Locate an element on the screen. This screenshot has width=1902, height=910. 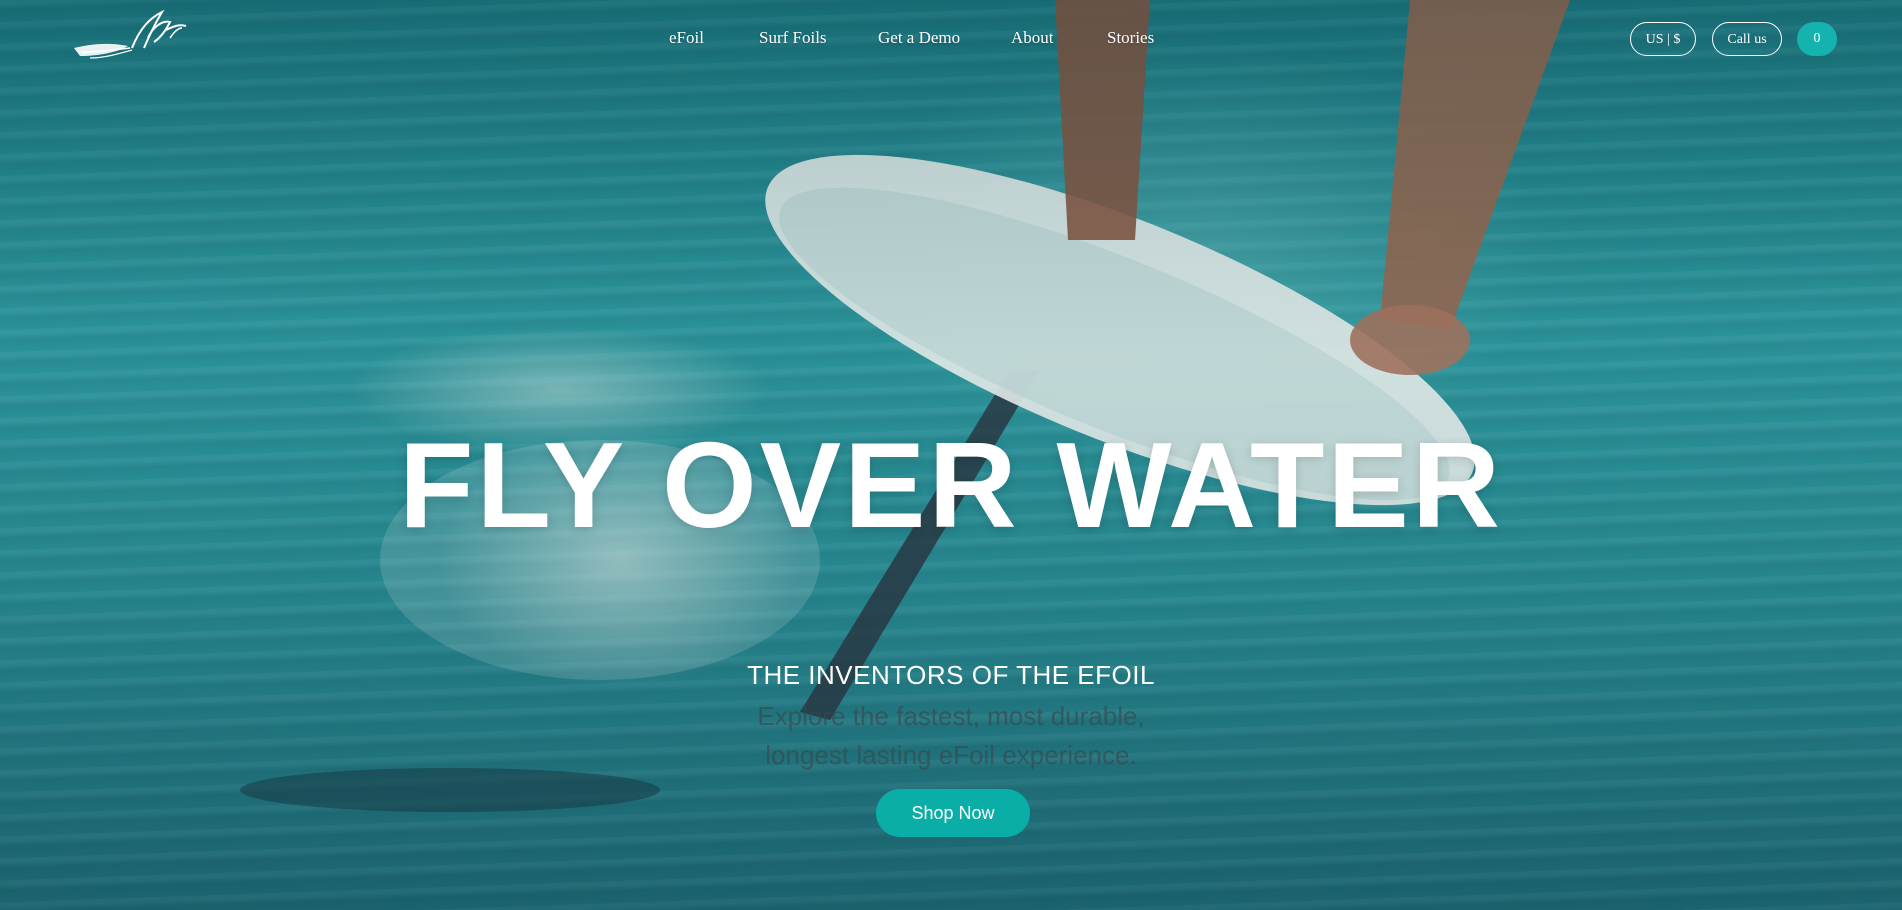
hero-description-line-2: longest lasting eFoil experience. is located at coordinates (951, 755).